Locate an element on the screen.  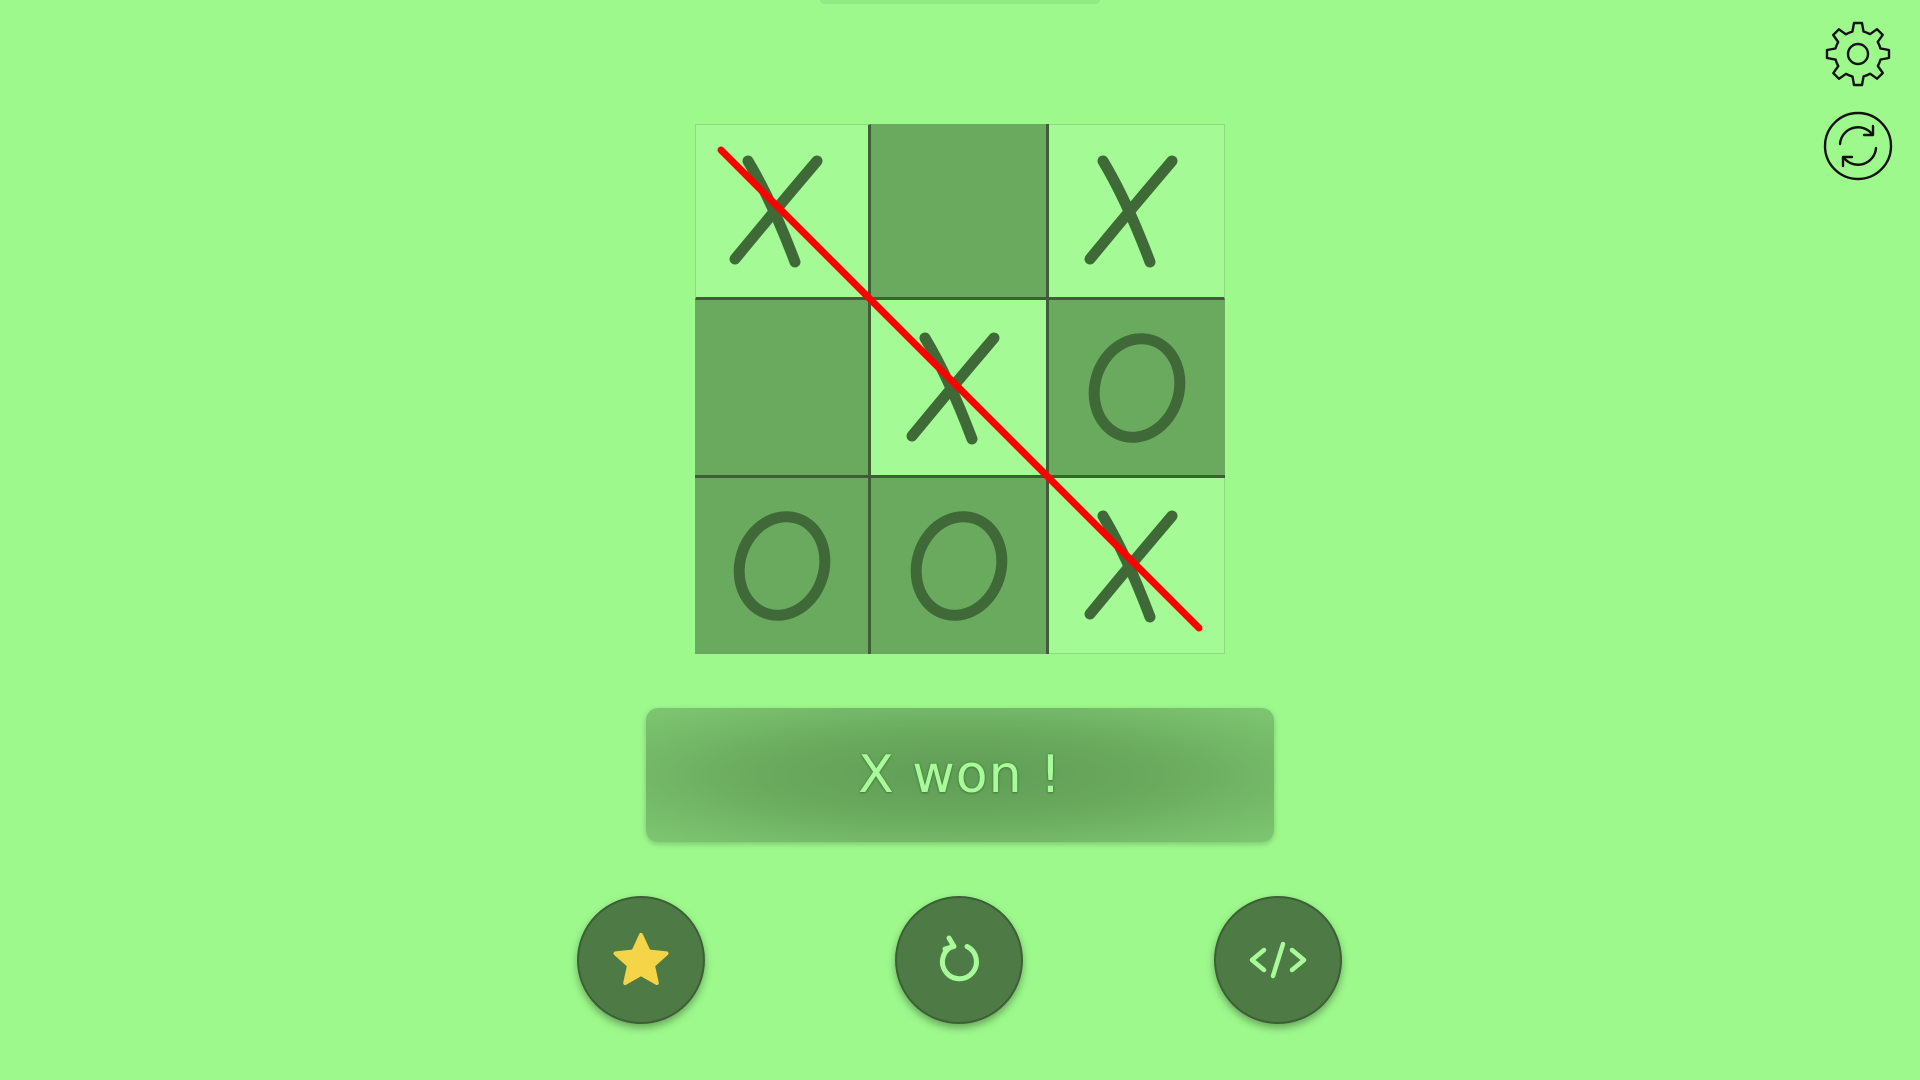
code-icon is located at coordinates (1278, 960).